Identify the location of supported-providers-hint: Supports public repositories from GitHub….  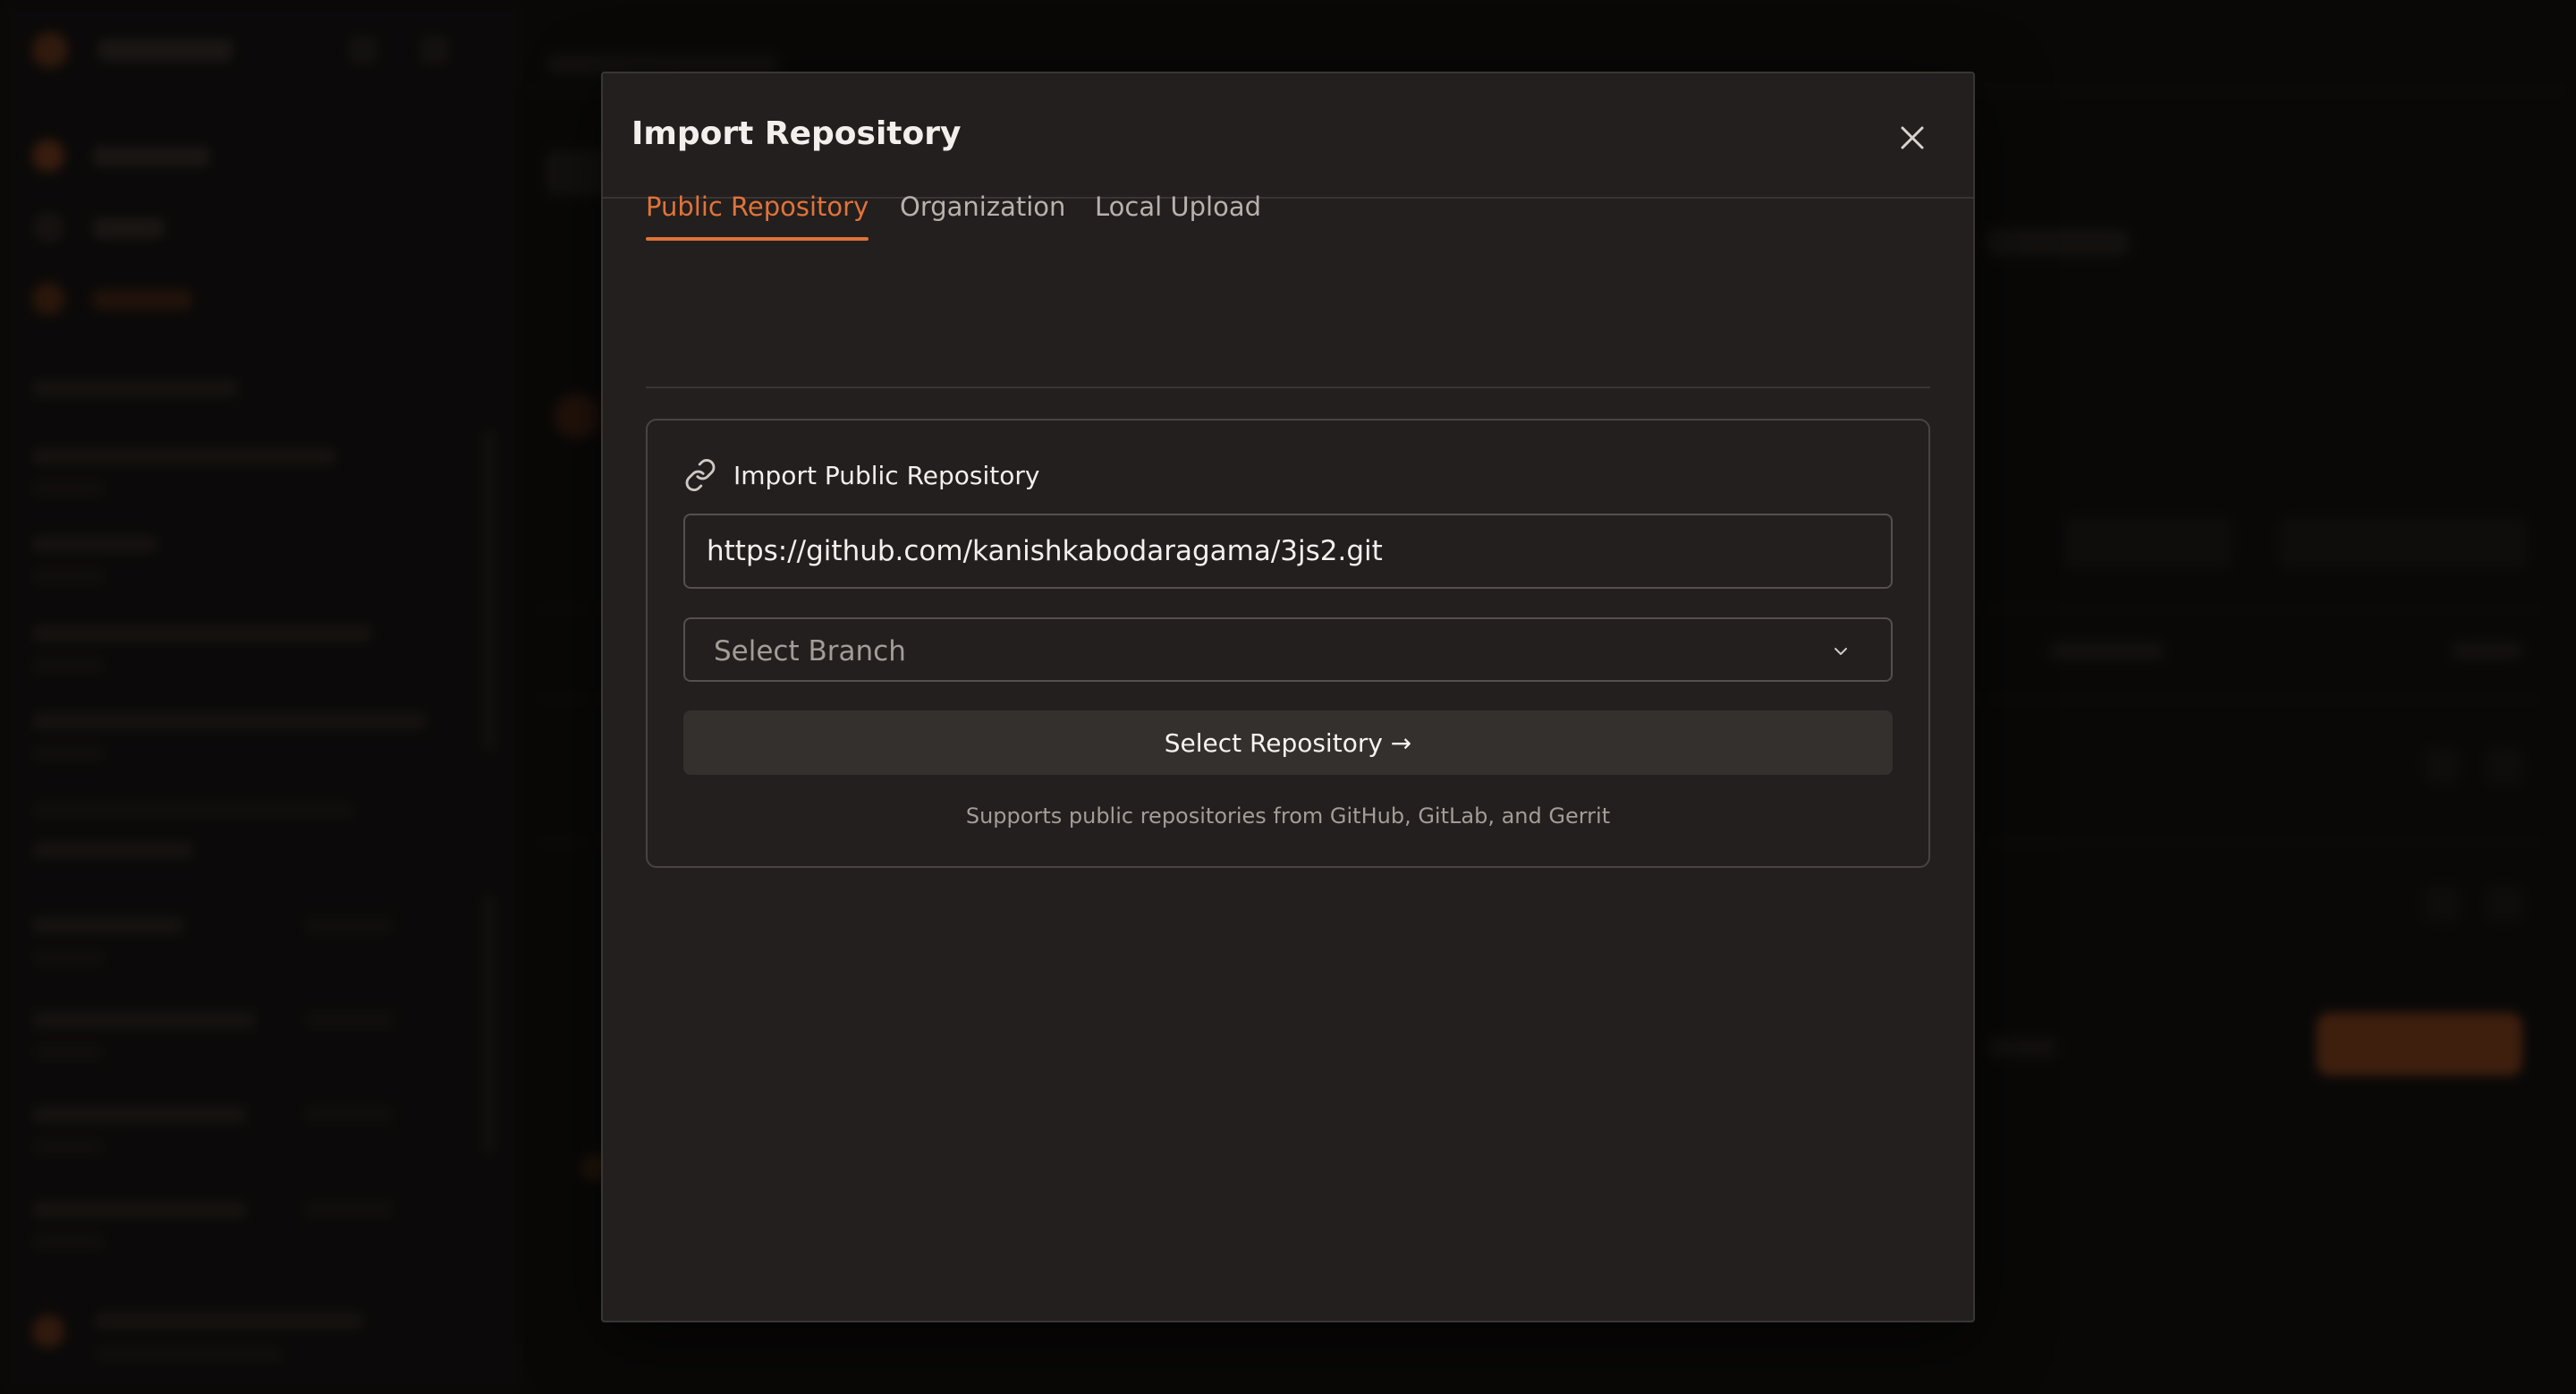
(1288, 816).